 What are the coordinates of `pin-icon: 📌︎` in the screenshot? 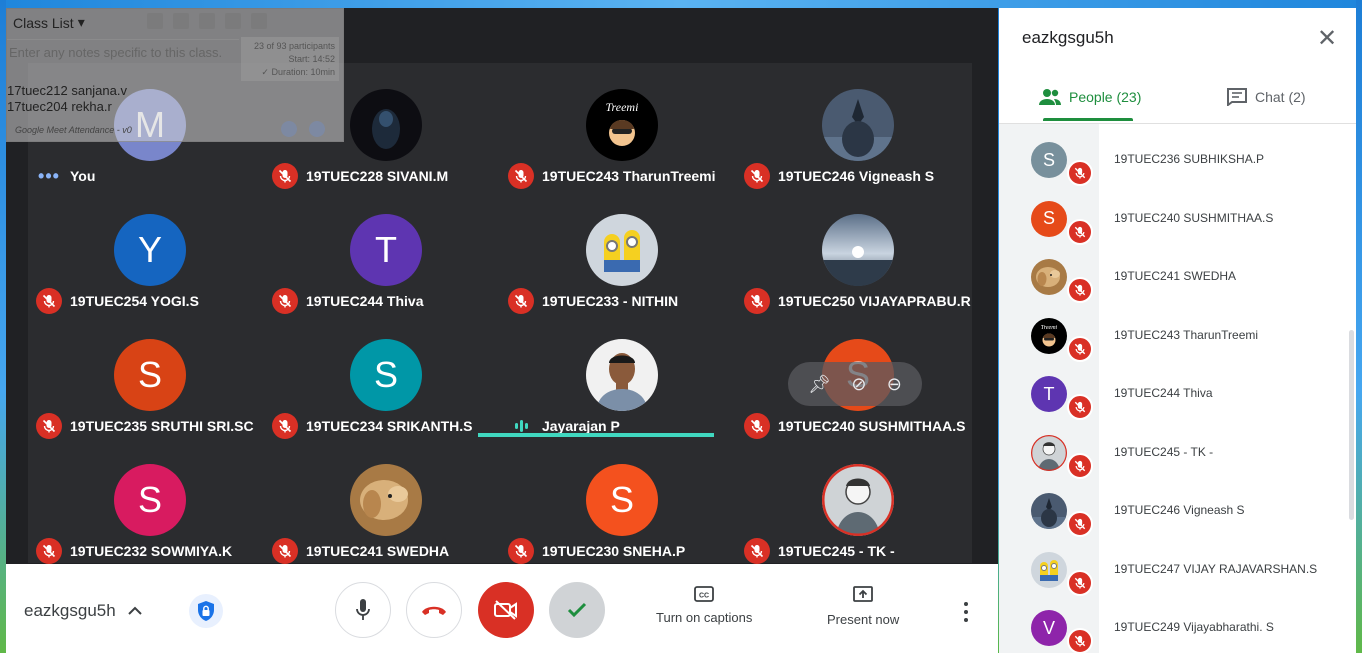 It's located at (819, 384).